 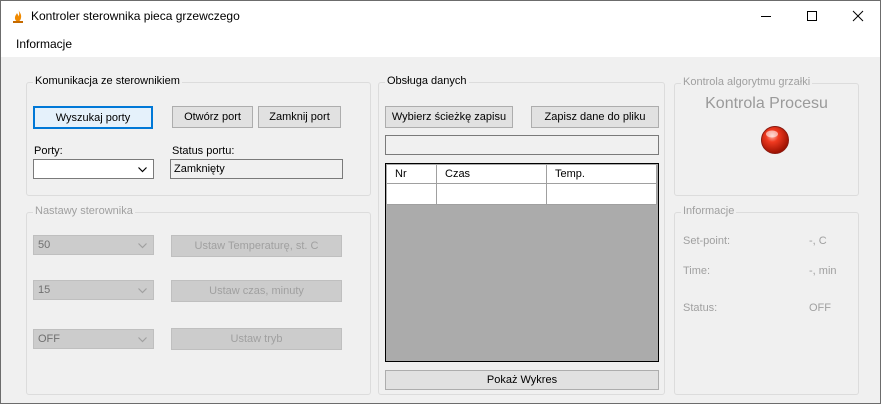 I want to click on set-temperature-button: Ustaw Temperaturę, st. C, so click(x=256, y=246).